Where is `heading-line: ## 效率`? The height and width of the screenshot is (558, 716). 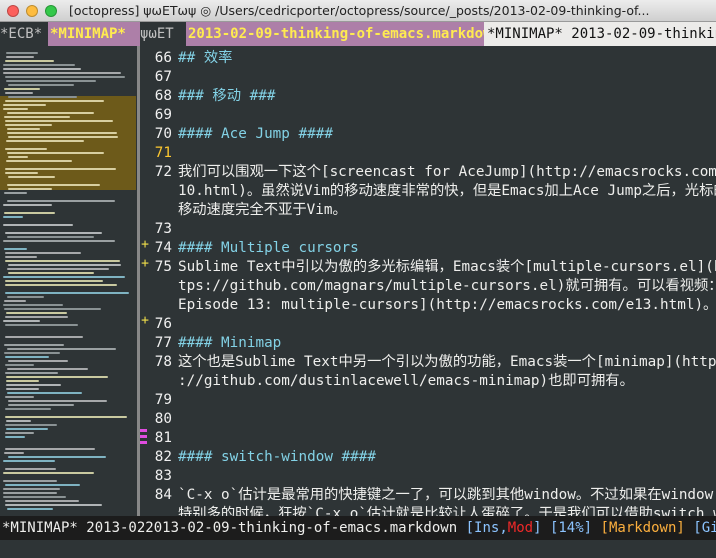 heading-line: ## 效率 is located at coordinates (205, 58).